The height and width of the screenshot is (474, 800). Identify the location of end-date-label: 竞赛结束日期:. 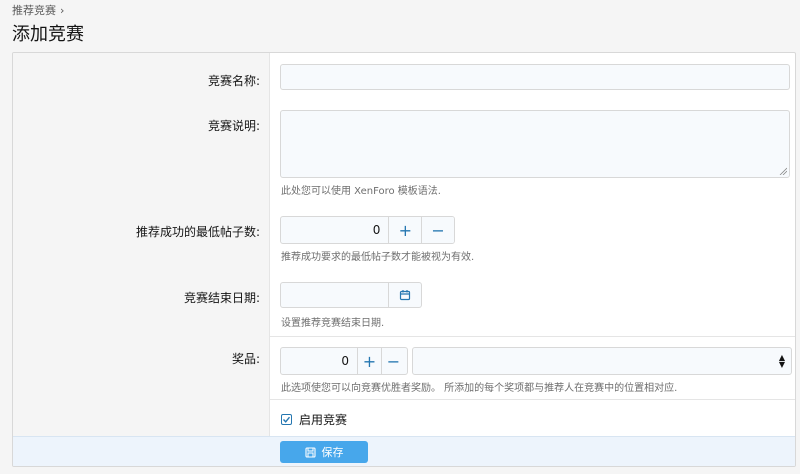
(221, 298).